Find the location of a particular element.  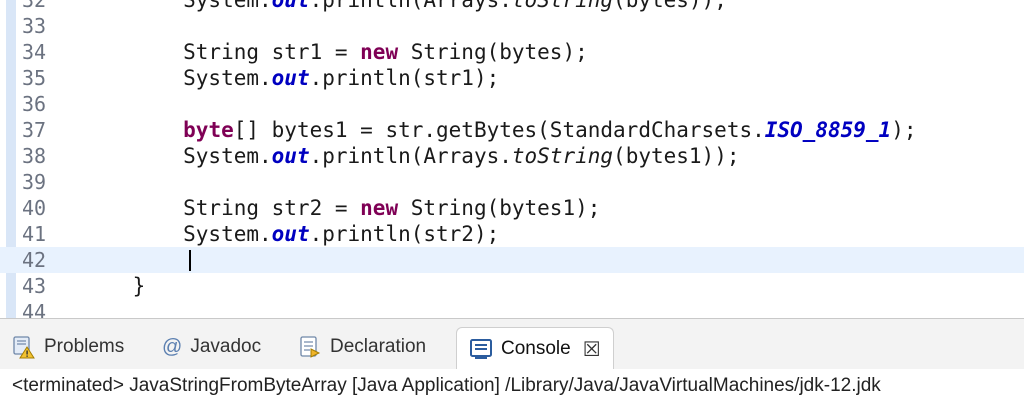

line-number: 39 is located at coordinates (34, 182).